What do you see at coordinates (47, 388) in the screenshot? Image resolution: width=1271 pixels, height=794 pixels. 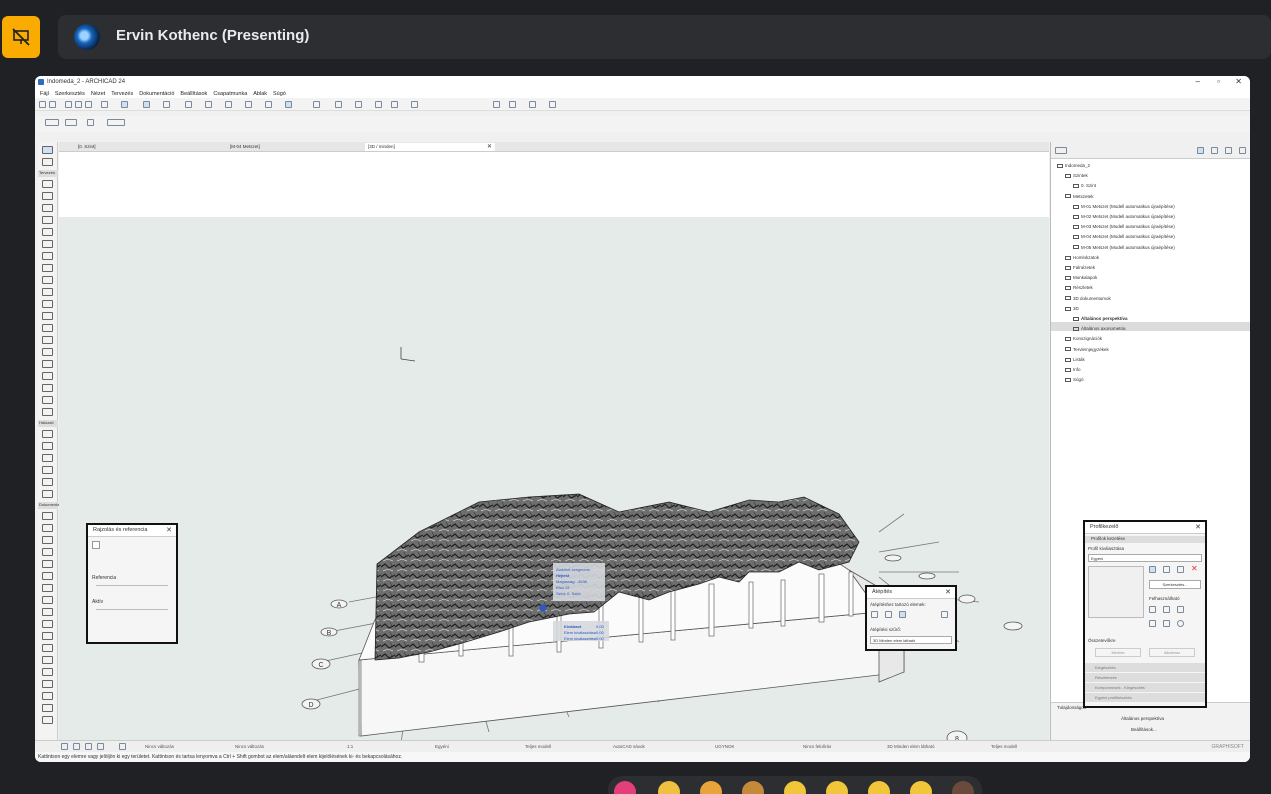 I see `opening-tool-icon` at bounding box center [47, 388].